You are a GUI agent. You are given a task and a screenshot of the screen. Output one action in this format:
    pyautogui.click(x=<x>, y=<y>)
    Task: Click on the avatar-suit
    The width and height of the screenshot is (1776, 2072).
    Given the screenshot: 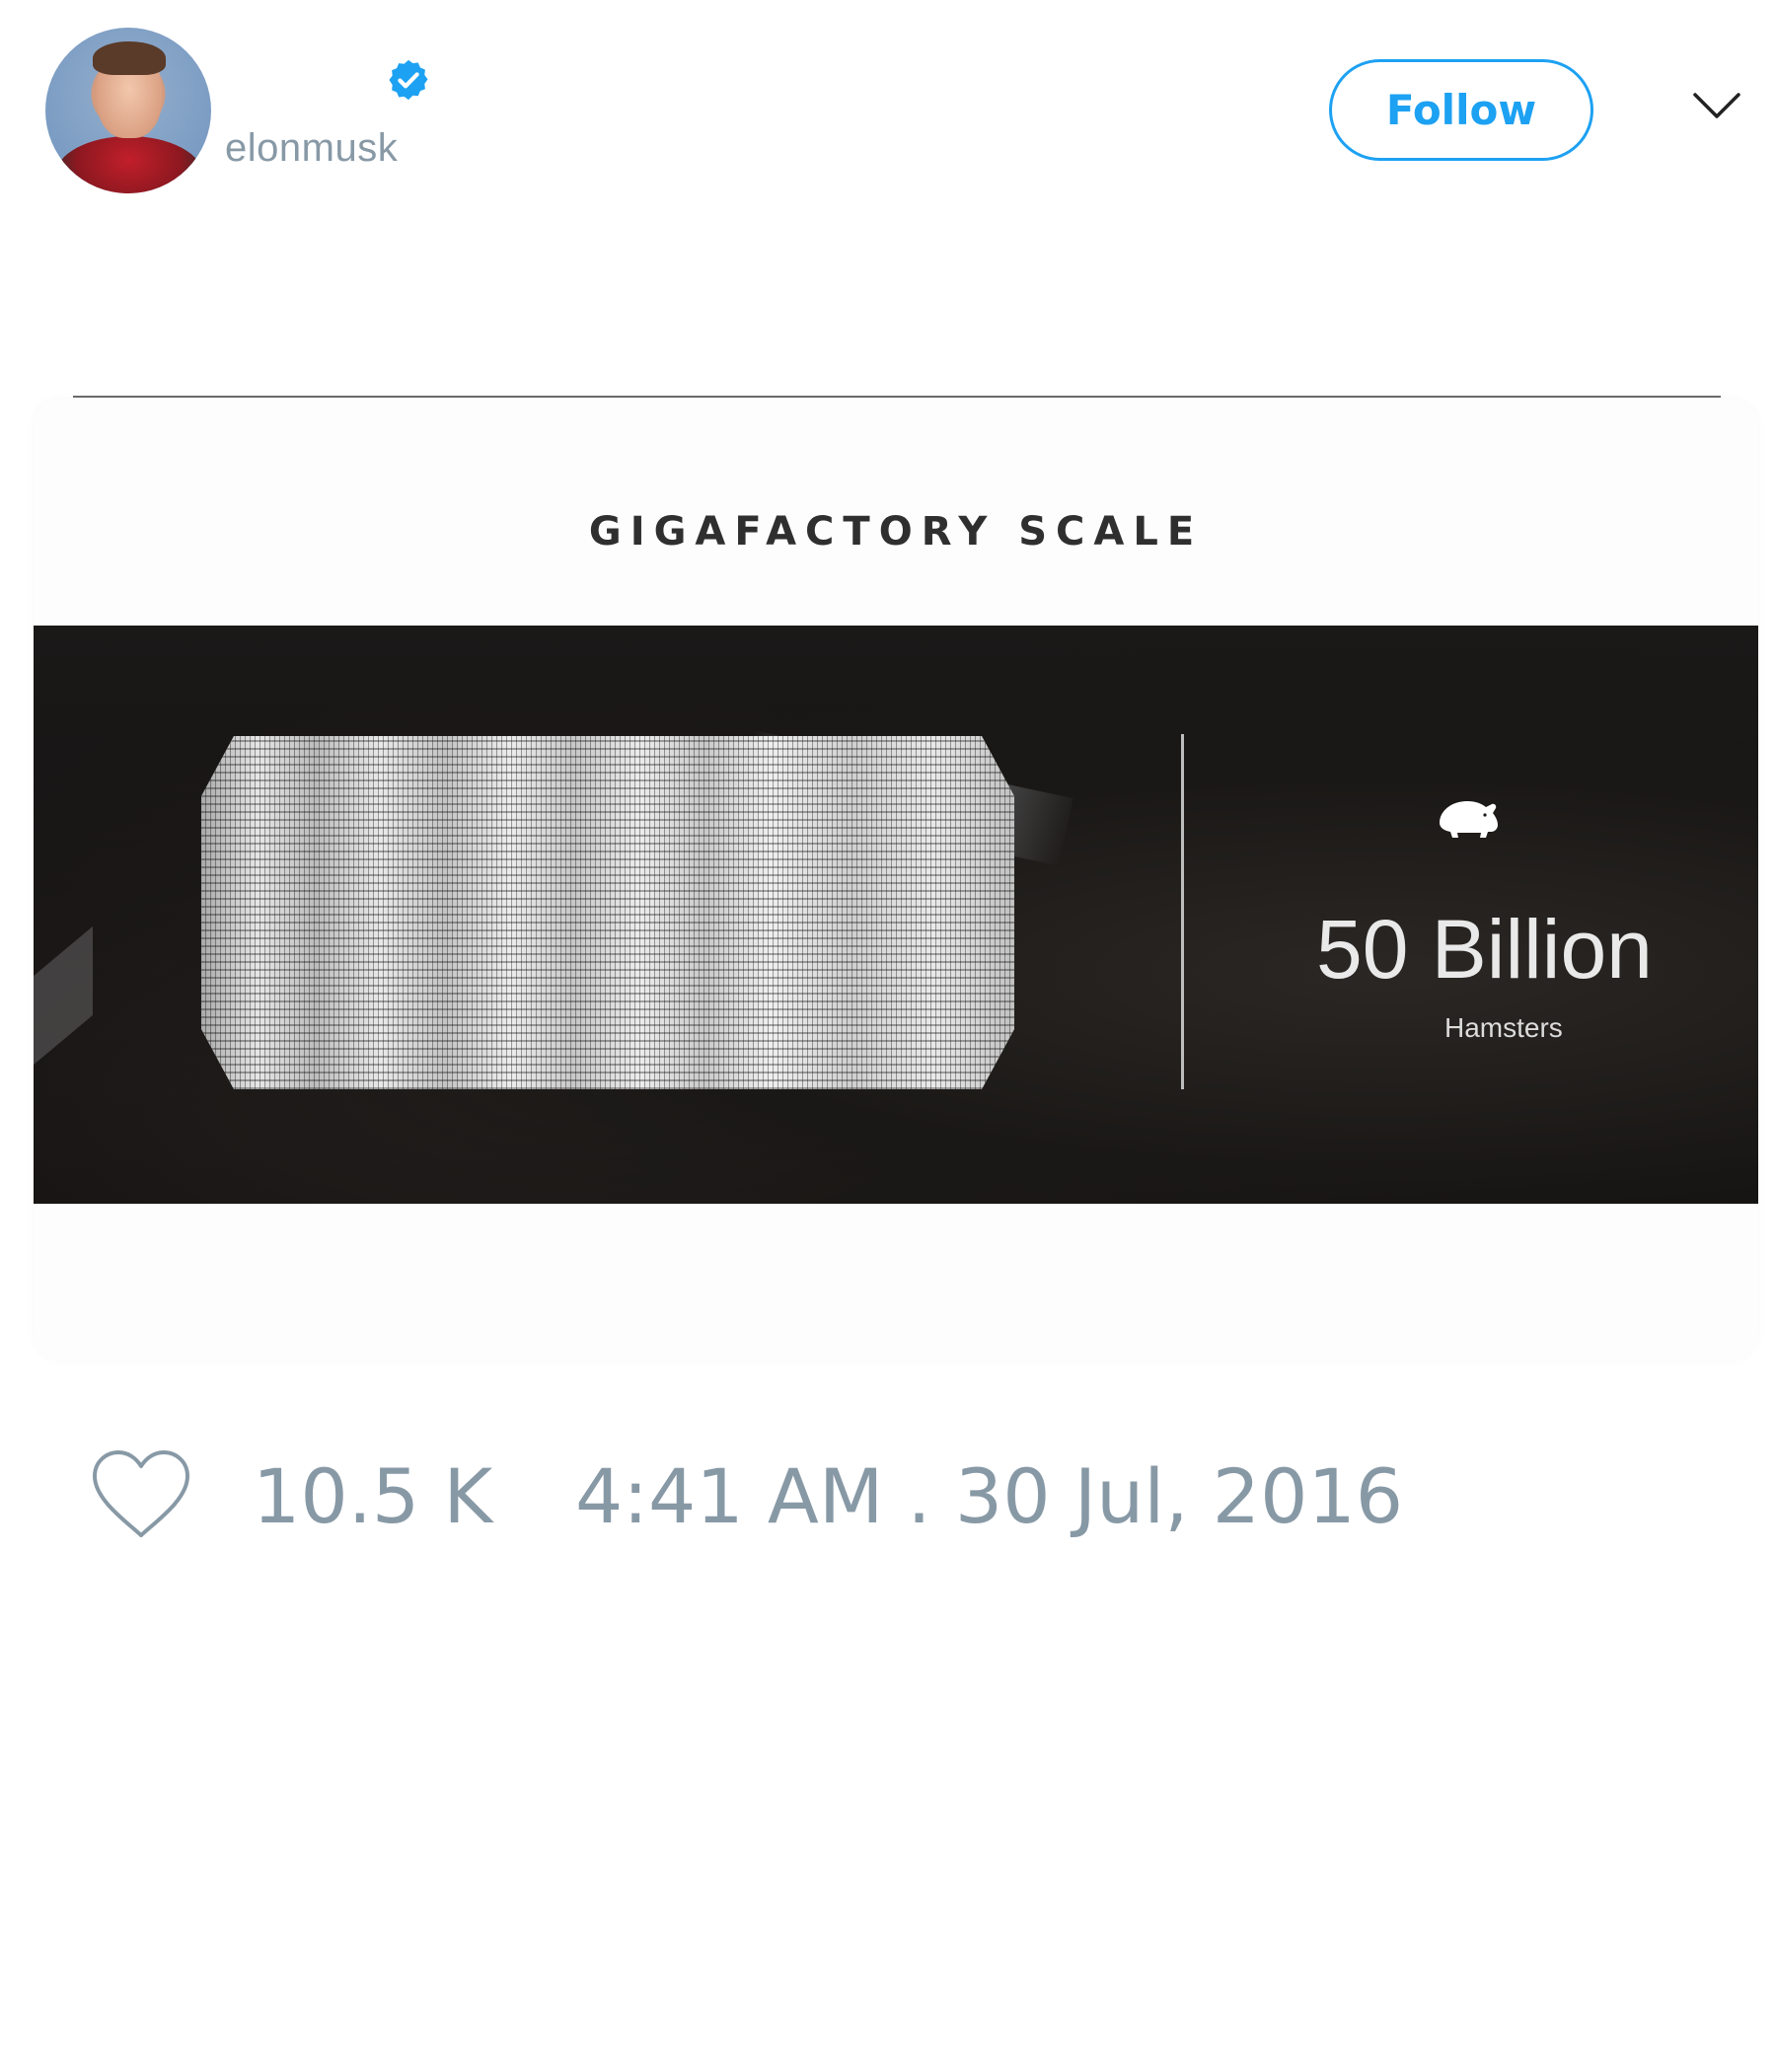 What is the action you would take?
    pyautogui.click(x=129, y=165)
    